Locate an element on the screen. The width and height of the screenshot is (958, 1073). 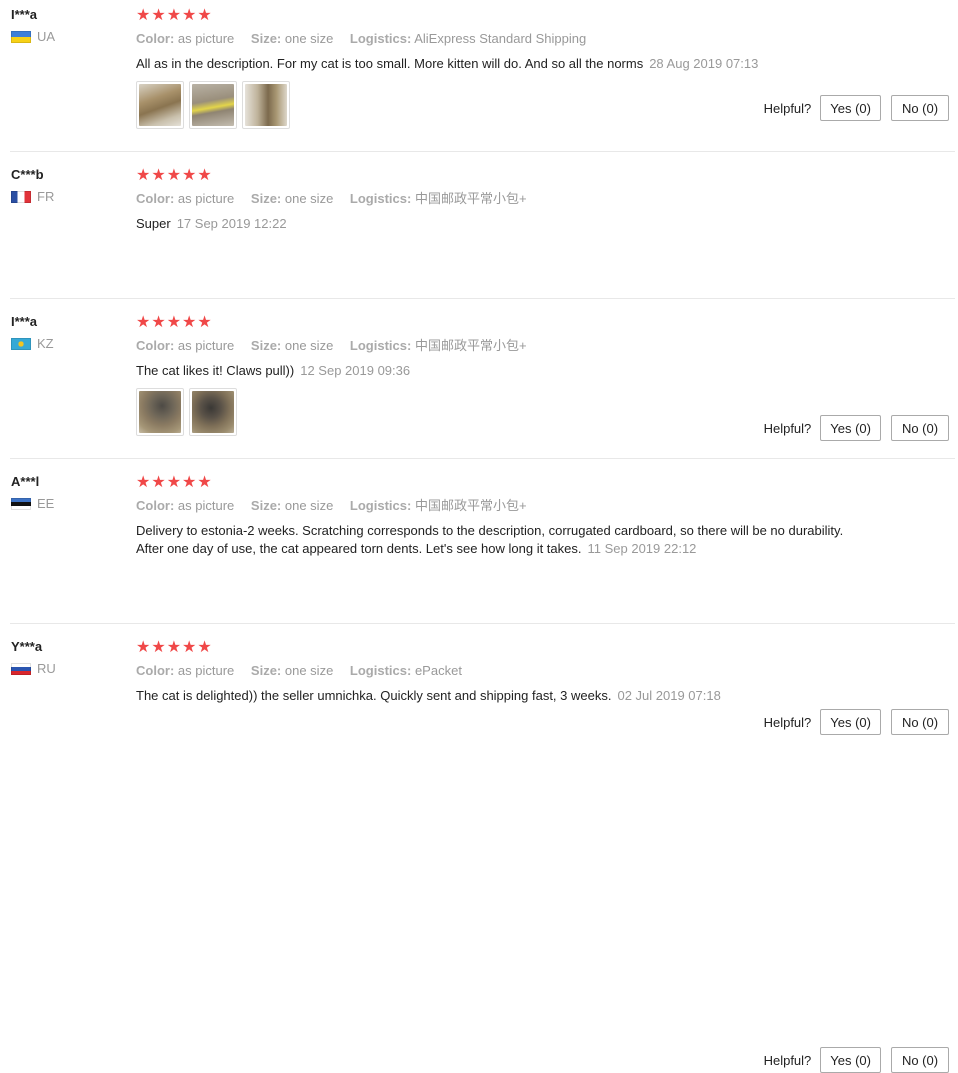
cardboard-scratcher-photo is located at coordinates (160, 105).